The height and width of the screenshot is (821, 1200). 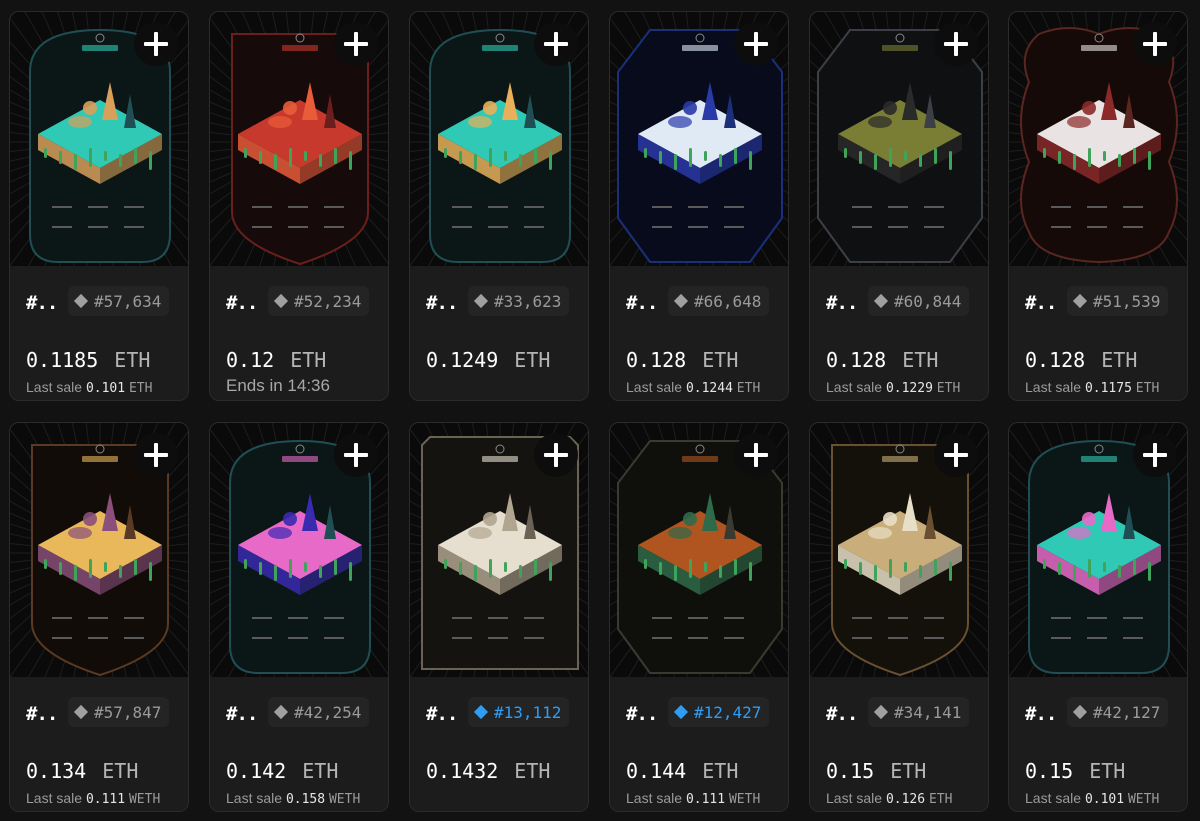 I want to click on rarity-rank-text: #52,234, so click(x=328, y=301).